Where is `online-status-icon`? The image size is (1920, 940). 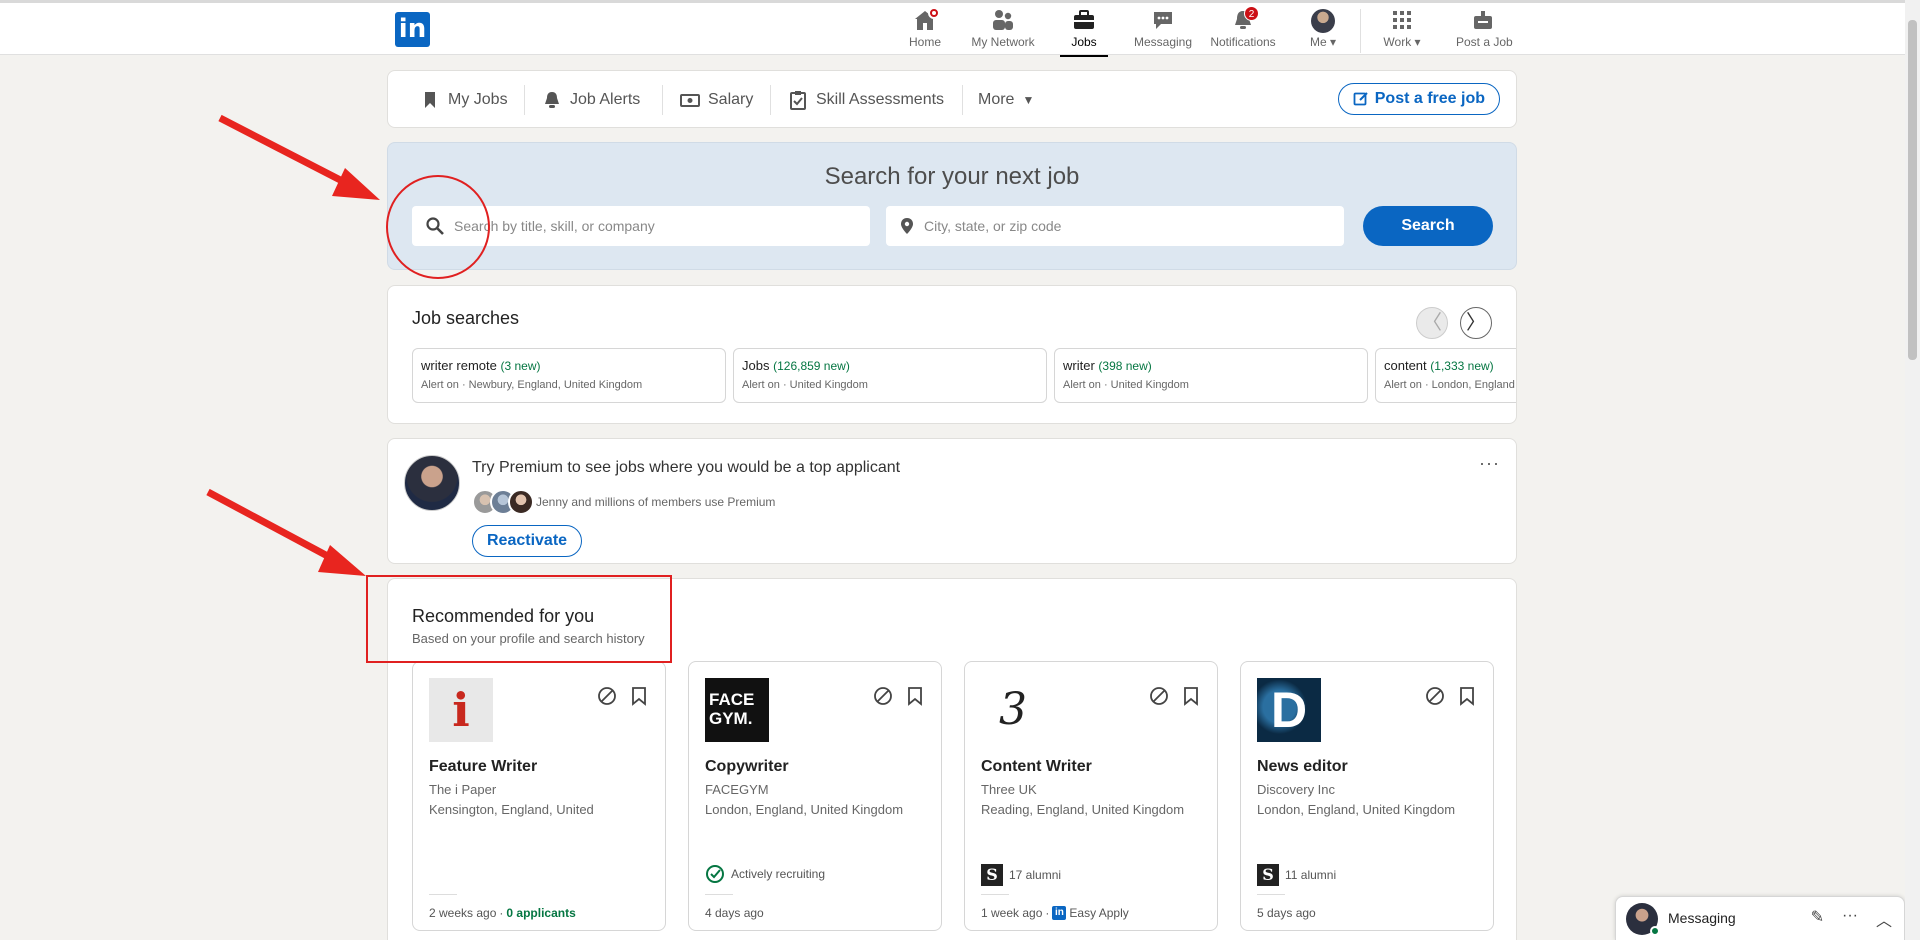
online-status-icon is located at coordinates (1655, 931).